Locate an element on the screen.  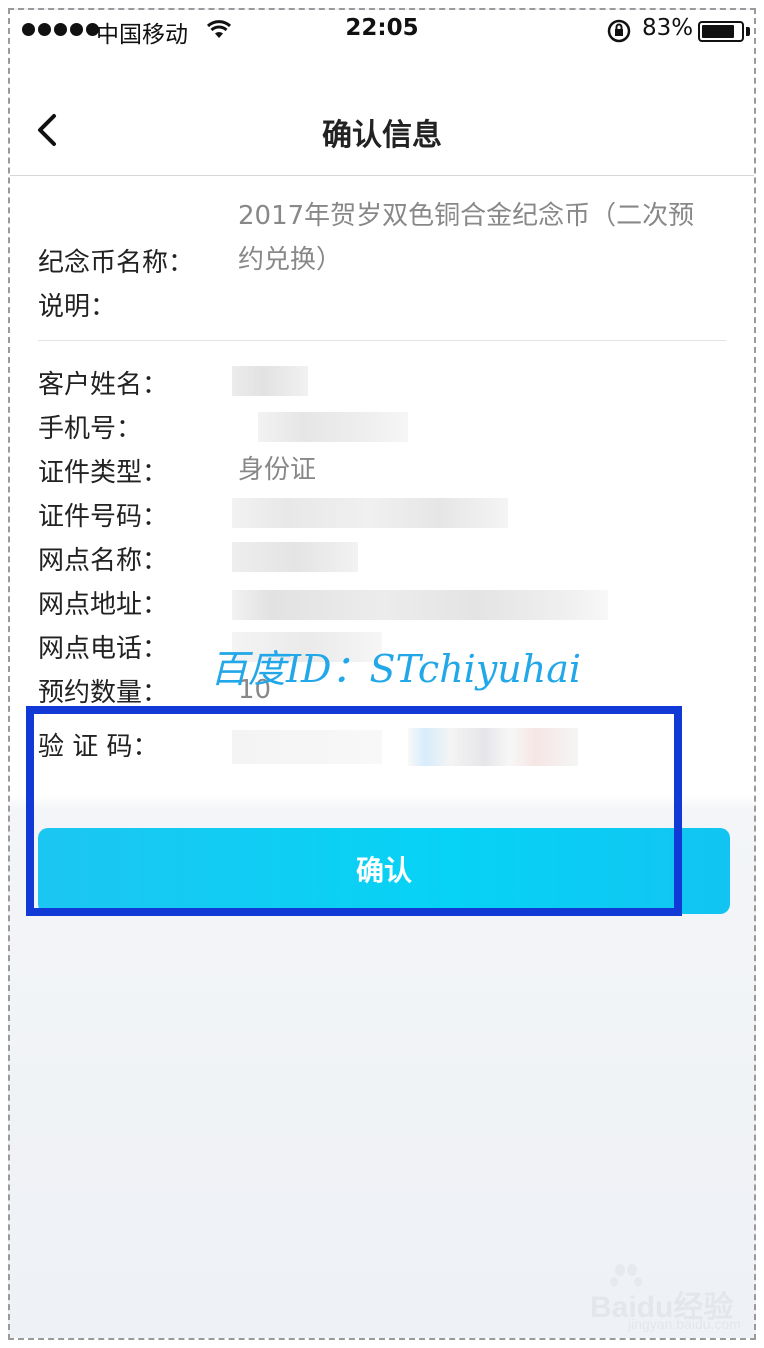
section-divider is located at coordinates (382, 340).